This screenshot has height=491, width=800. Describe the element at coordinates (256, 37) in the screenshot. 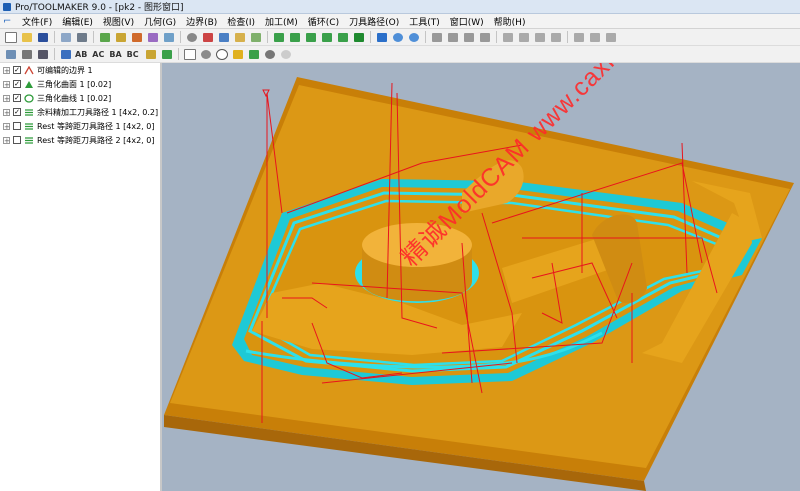

I see `edit-tool-icon` at that location.